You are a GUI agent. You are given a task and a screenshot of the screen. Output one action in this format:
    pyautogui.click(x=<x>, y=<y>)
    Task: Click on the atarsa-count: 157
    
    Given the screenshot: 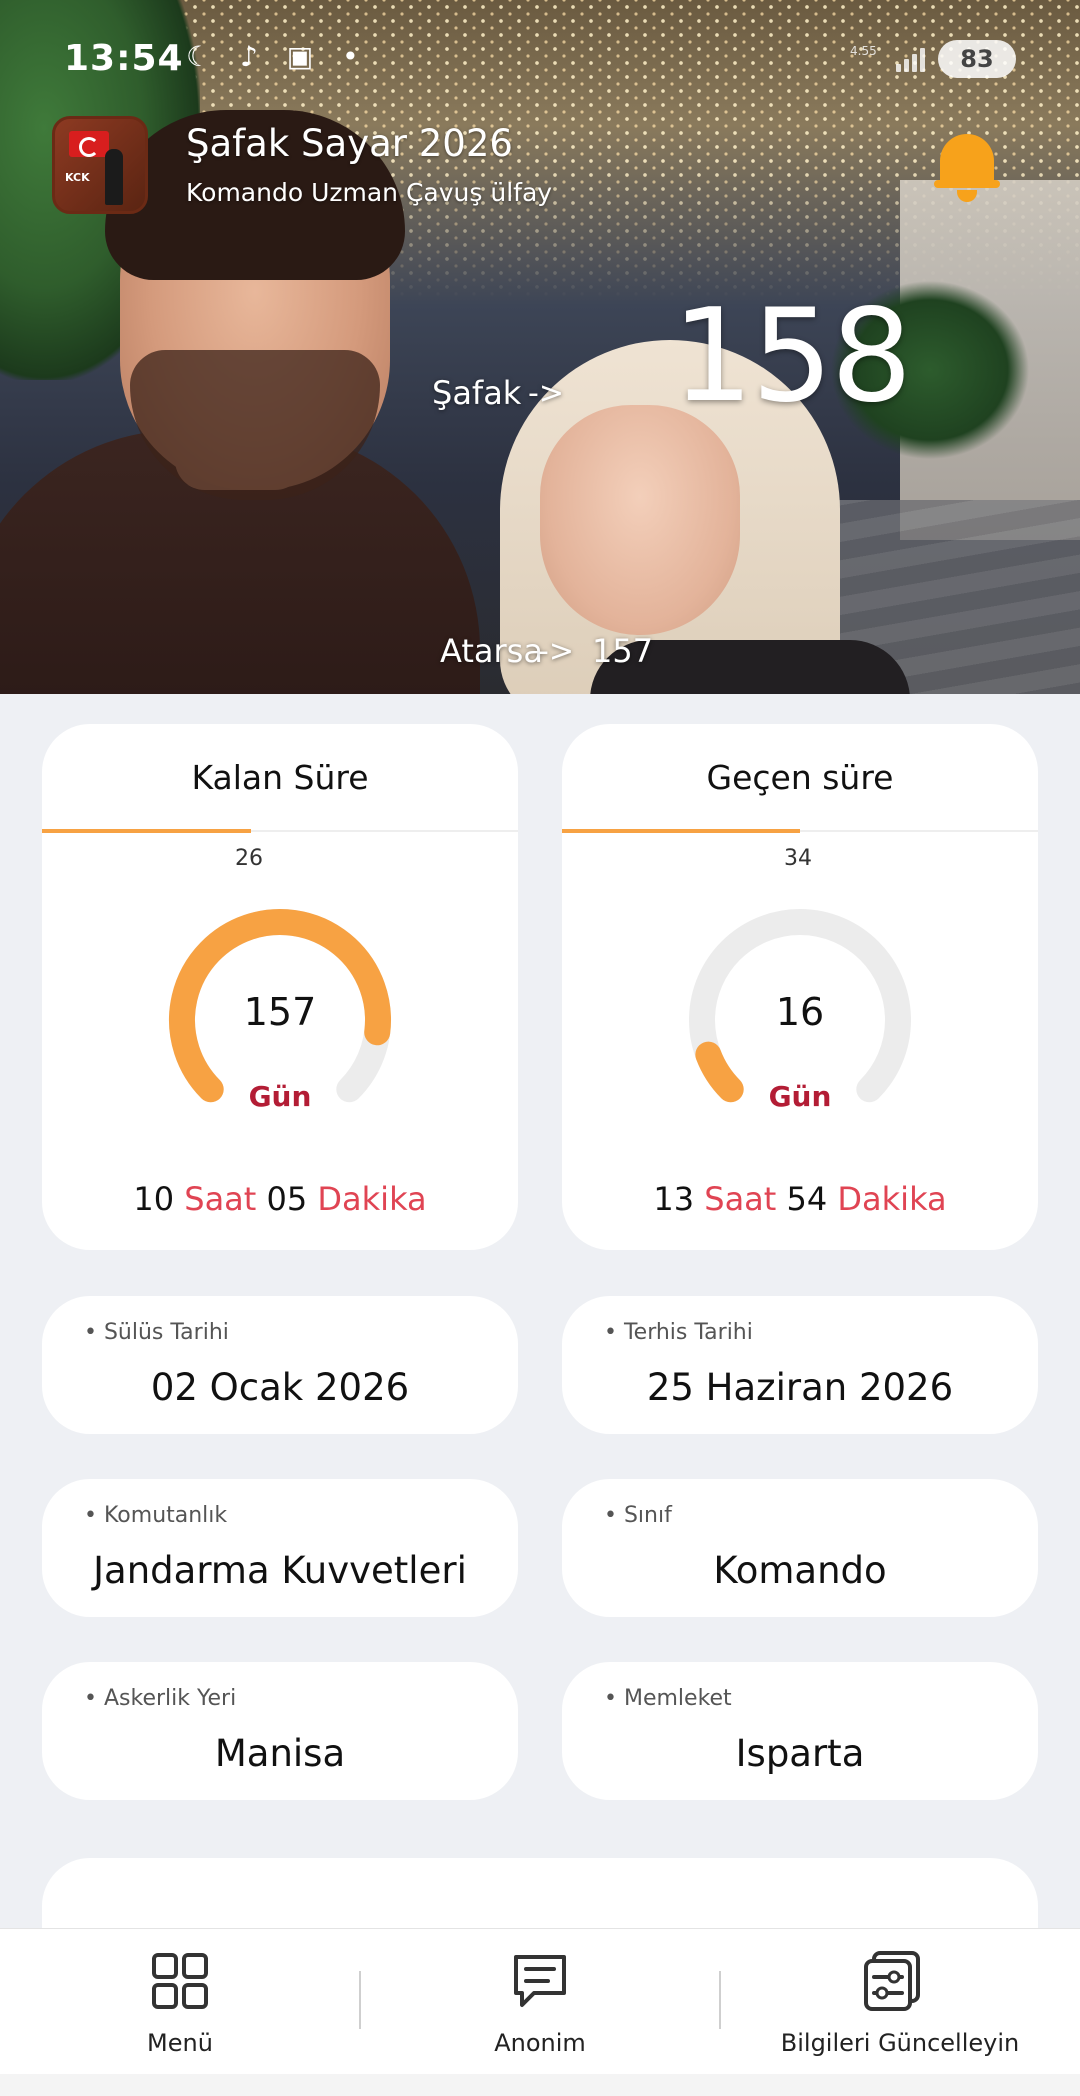 What is the action you would take?
    pyautogui.click(x=623, y=651)
    